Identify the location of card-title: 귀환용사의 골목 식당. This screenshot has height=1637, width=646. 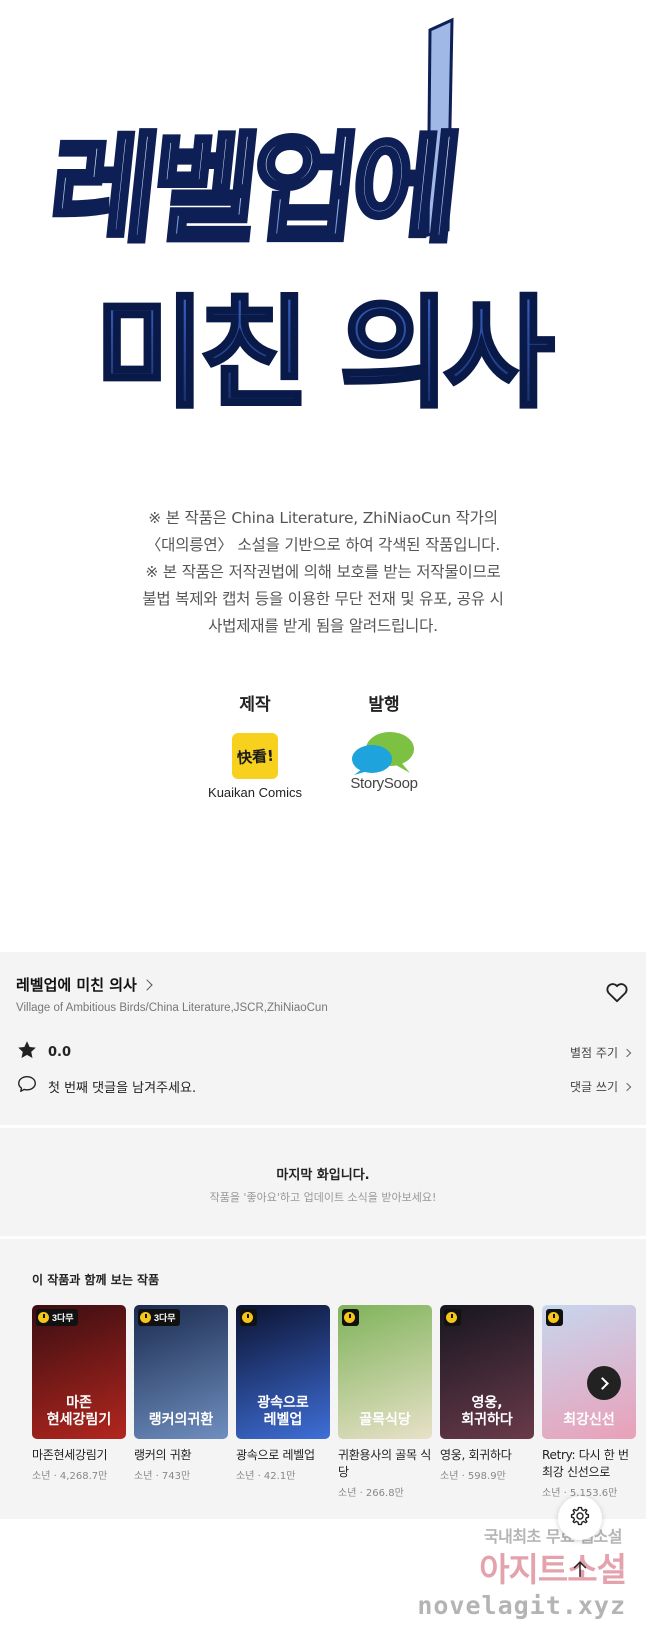
(385, 1464).